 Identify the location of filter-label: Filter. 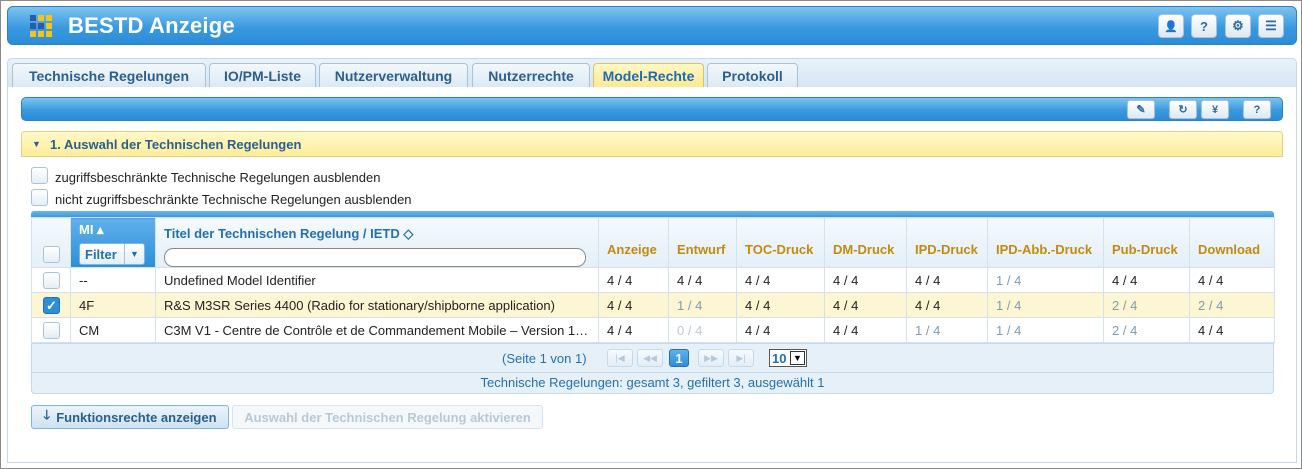
(101, 254).